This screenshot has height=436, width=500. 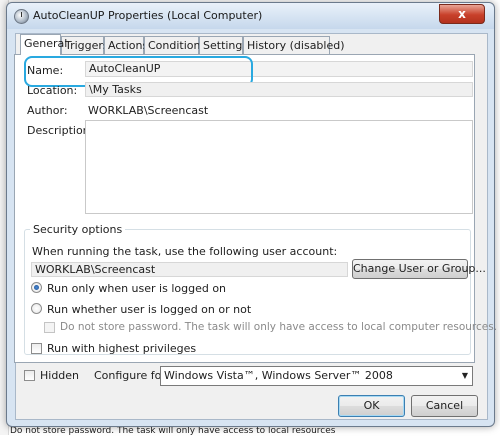 What do you see at coordinates (21, 16) in the screenshot?
I see `task-scheduler-icon` at bounding box center [21, 16].